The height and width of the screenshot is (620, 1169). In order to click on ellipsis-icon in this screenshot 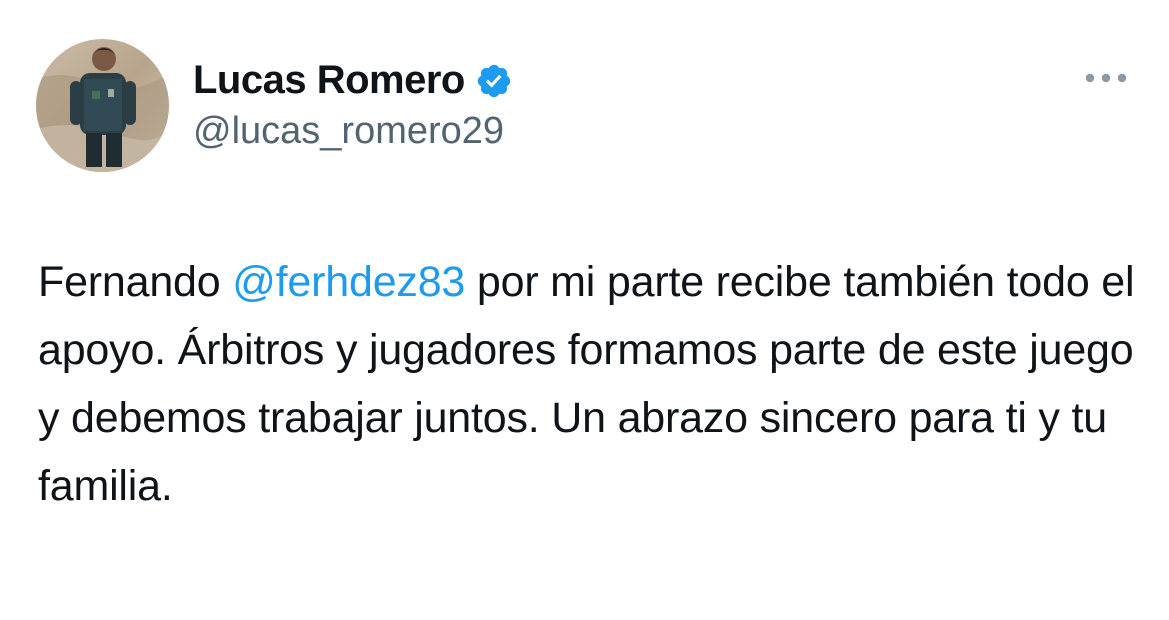, I will do `click(1106, 78)`.